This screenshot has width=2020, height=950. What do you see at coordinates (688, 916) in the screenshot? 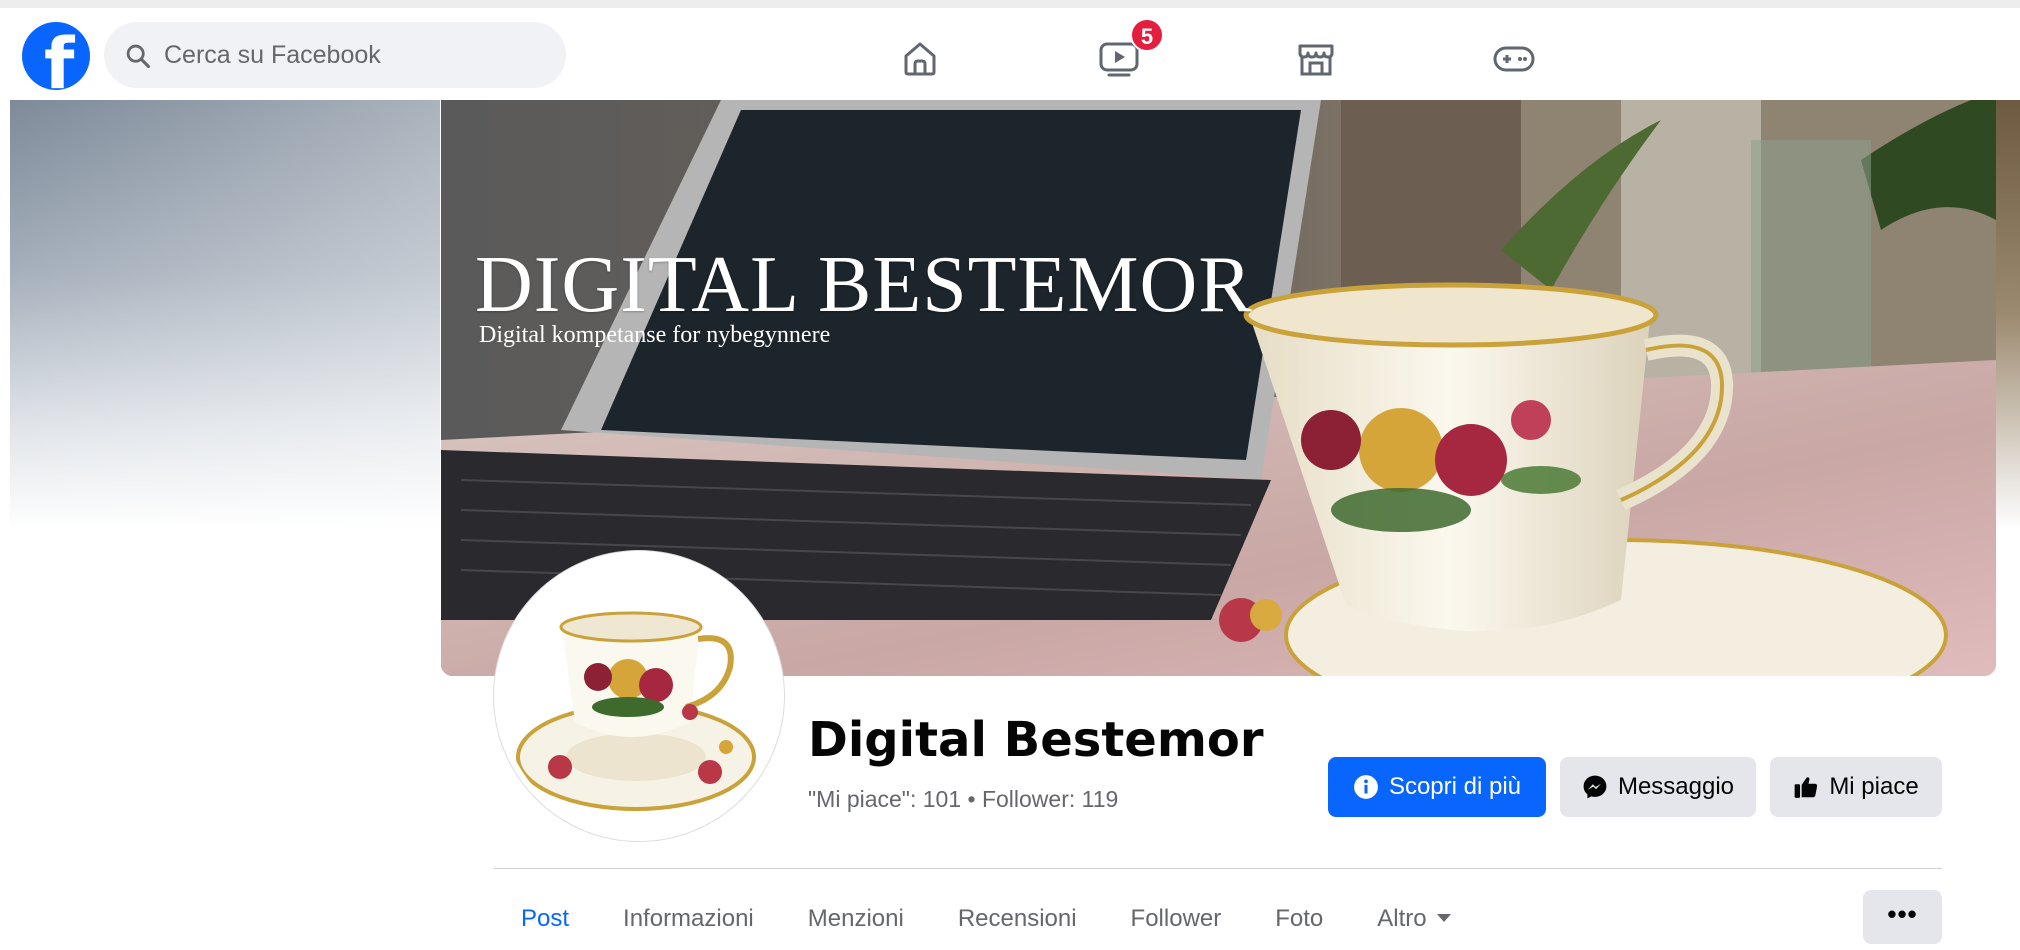
I see `tab-informazioni: Informazioni` at bounding box center [688, 916].